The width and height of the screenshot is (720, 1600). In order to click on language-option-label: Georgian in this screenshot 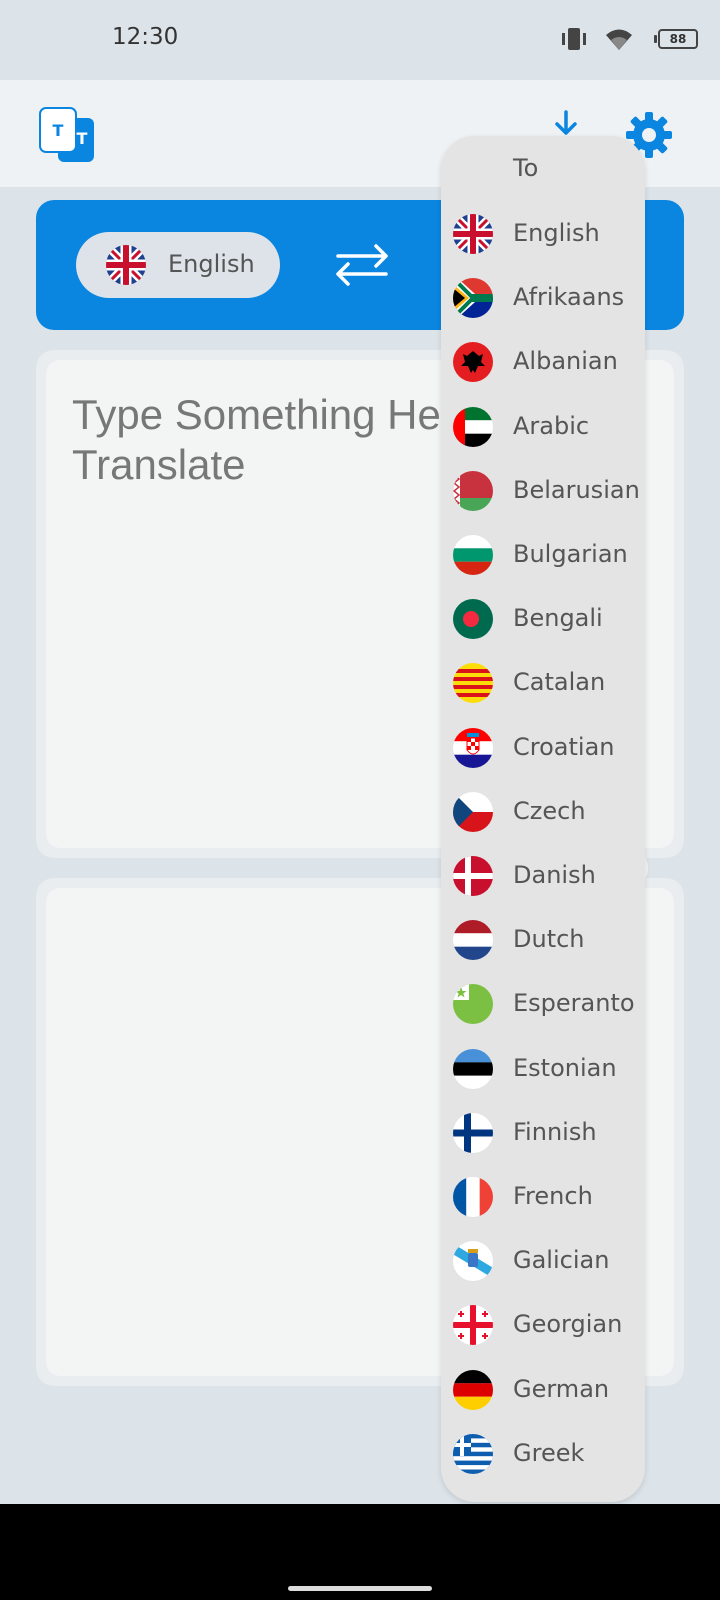, I will do `click(568, 1324)`.